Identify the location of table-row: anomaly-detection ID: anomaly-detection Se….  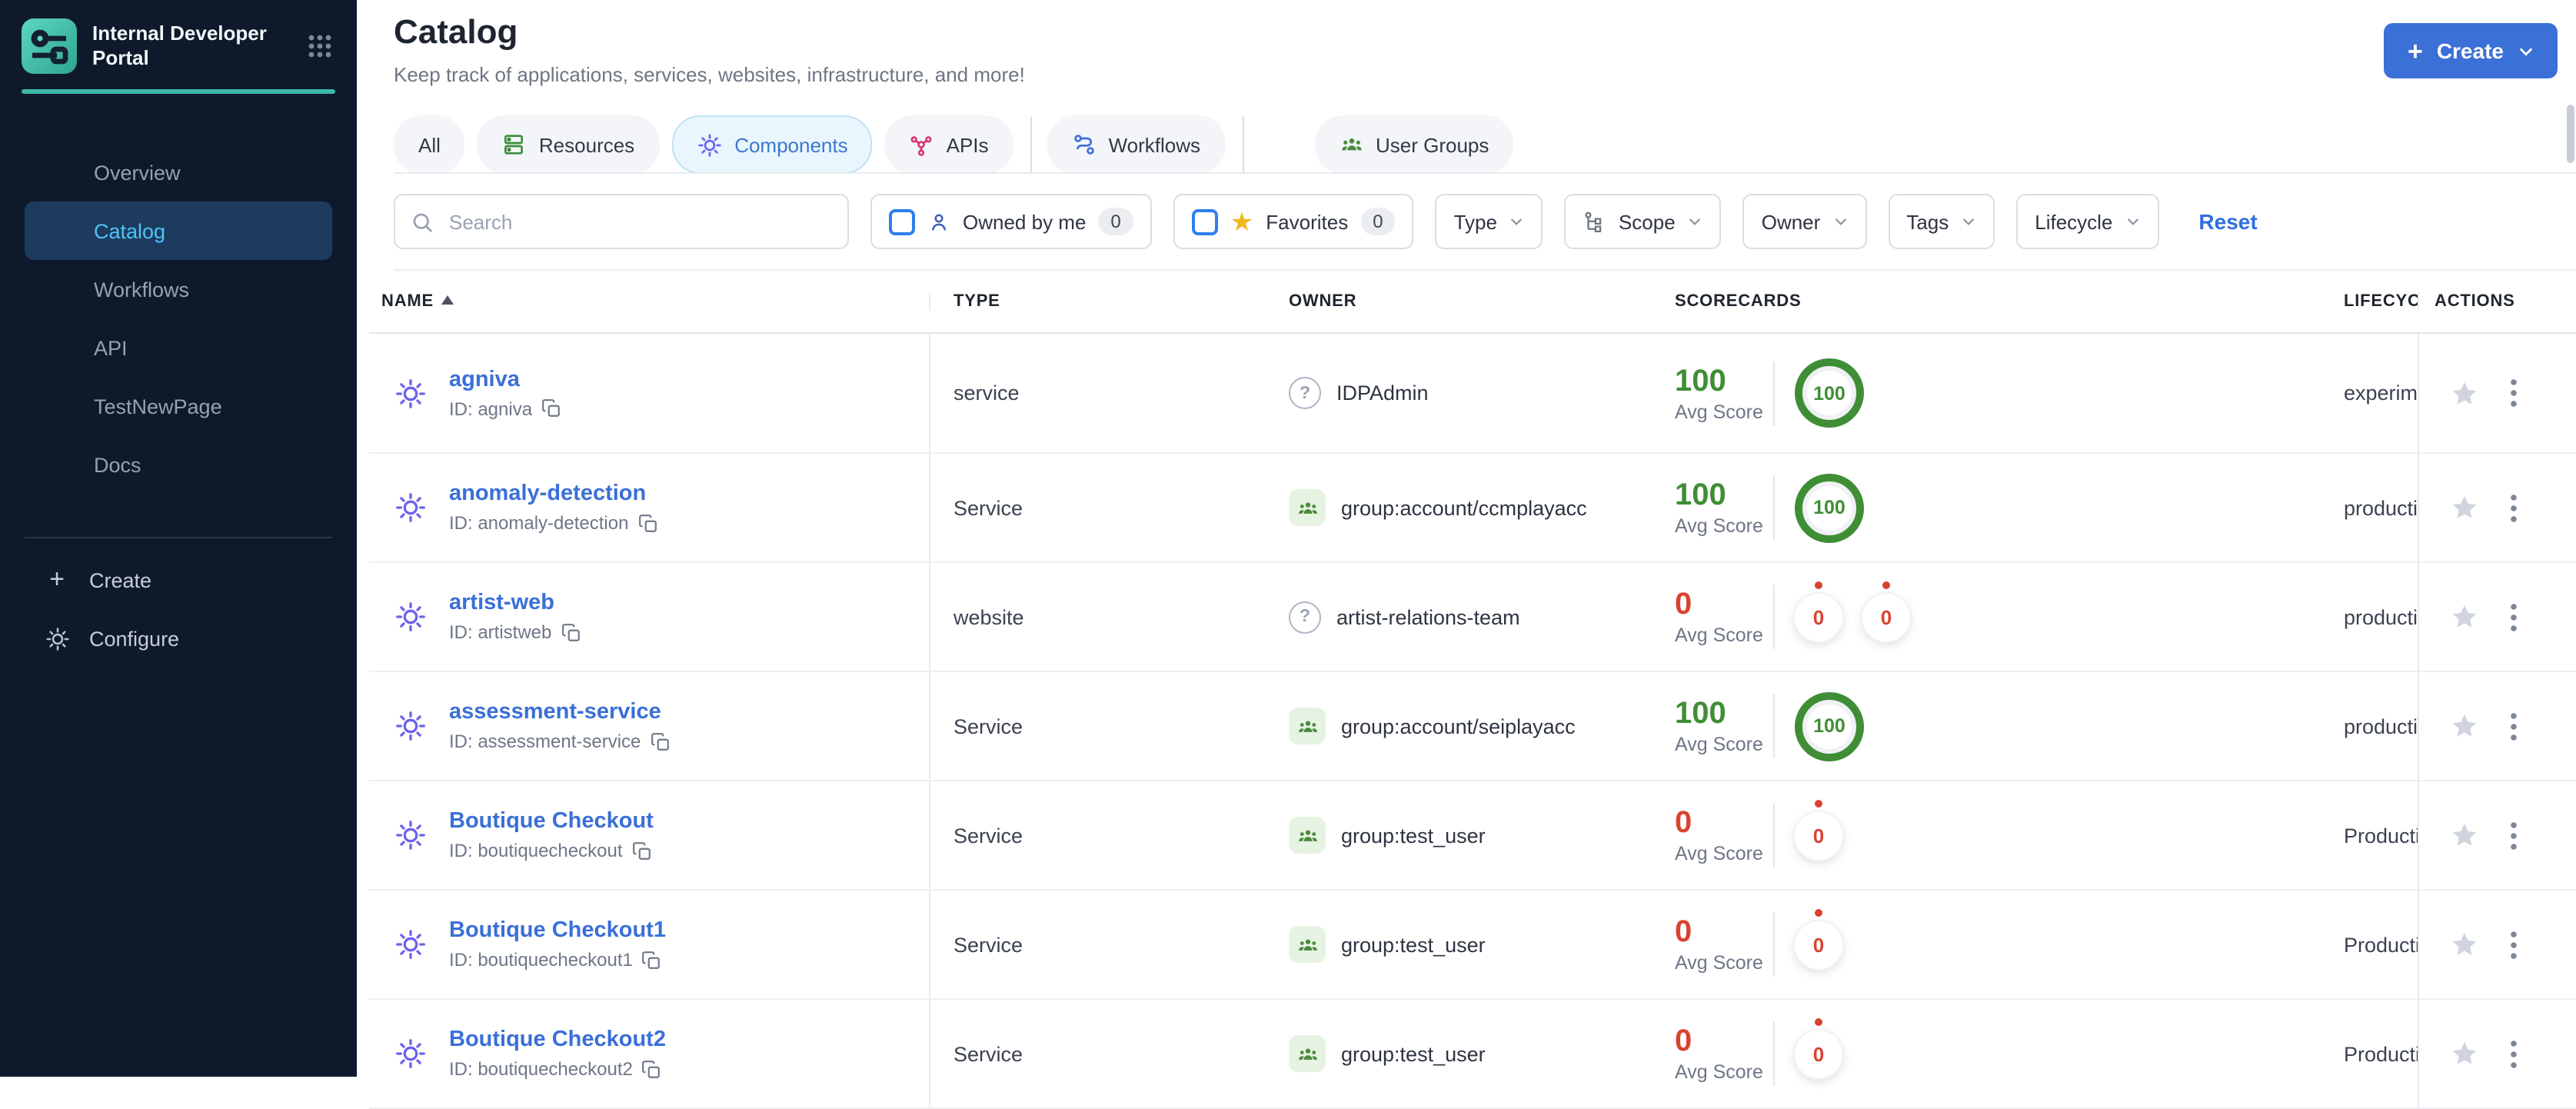
(1473, 508).